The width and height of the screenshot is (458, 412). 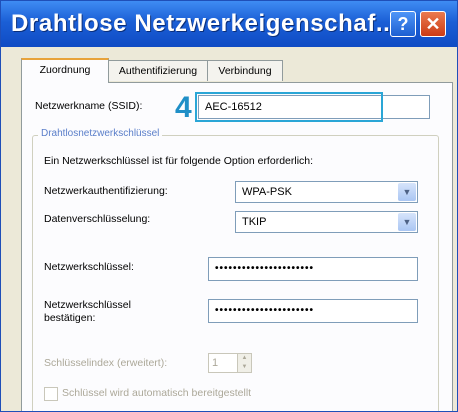 I want to click on network-key-label: Netzwerkschlüssel:, so click(x=89, y=267).